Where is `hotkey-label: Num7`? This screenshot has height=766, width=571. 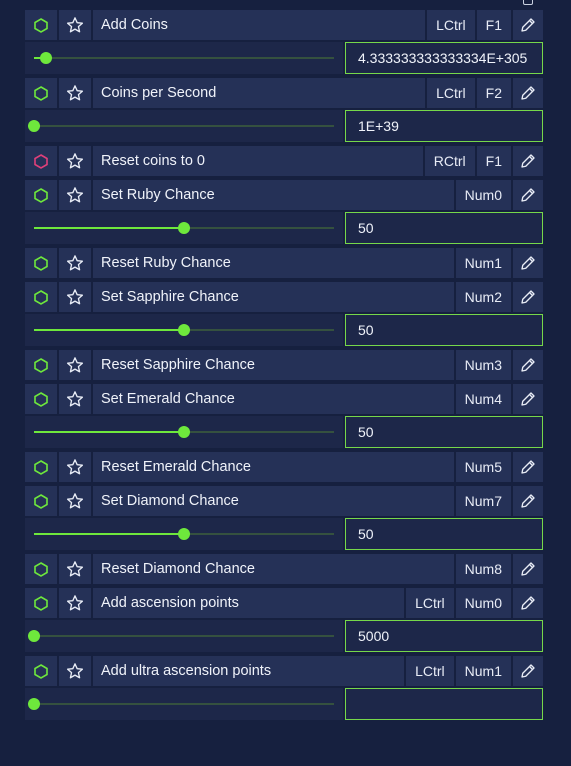
hotkey-label: Num7 is located at coordinates (483, 501).